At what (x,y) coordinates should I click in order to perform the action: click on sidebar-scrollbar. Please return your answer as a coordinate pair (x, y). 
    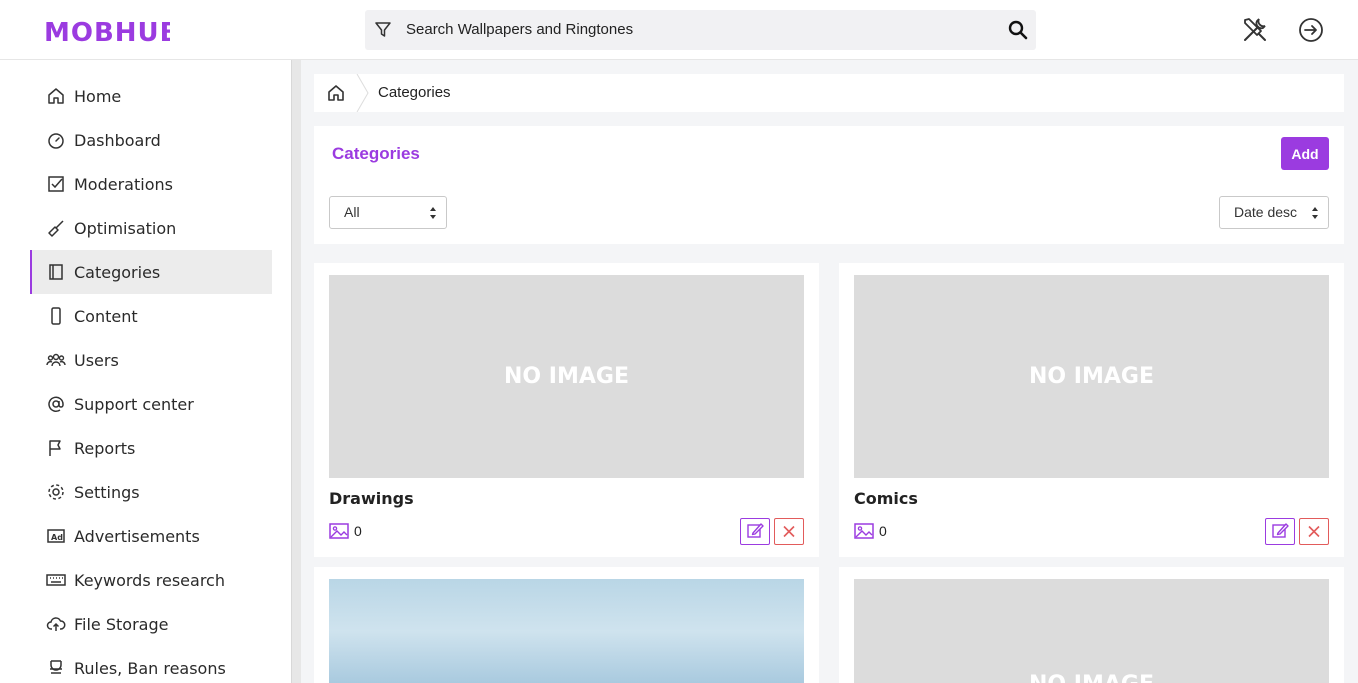
    Looking at the image, I should click on (296, 371).